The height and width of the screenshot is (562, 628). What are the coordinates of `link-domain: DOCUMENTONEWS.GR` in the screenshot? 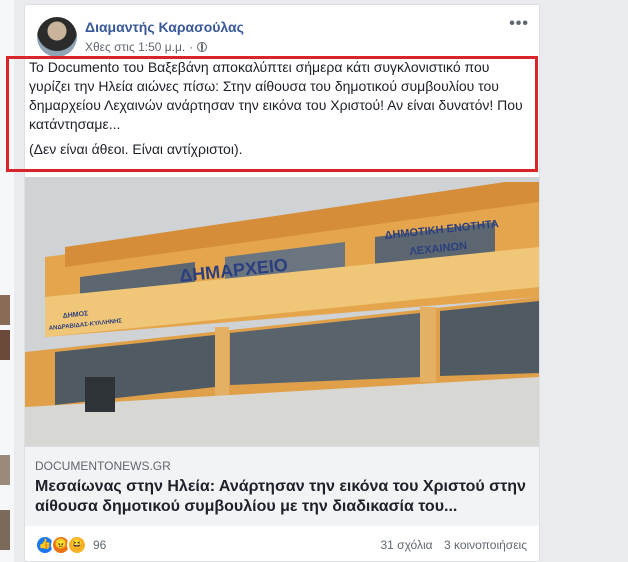 It's located at (103, 466).